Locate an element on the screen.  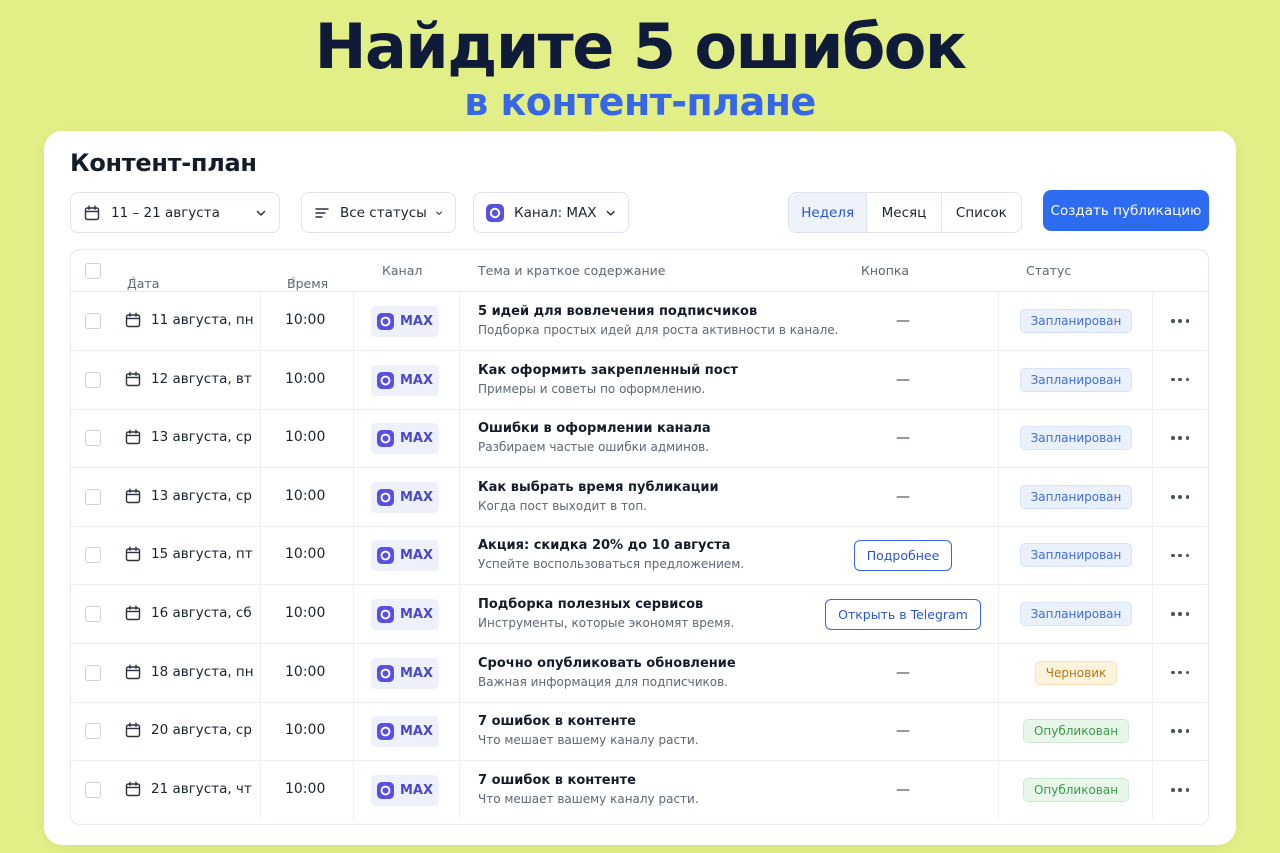
filter-lines-icon is located at coordinates (322, 213).